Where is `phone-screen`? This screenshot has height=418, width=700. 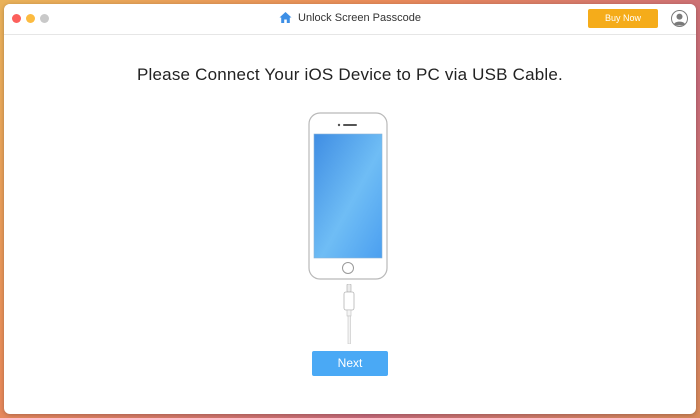 phone-screen is located at coordinates (348, 196).